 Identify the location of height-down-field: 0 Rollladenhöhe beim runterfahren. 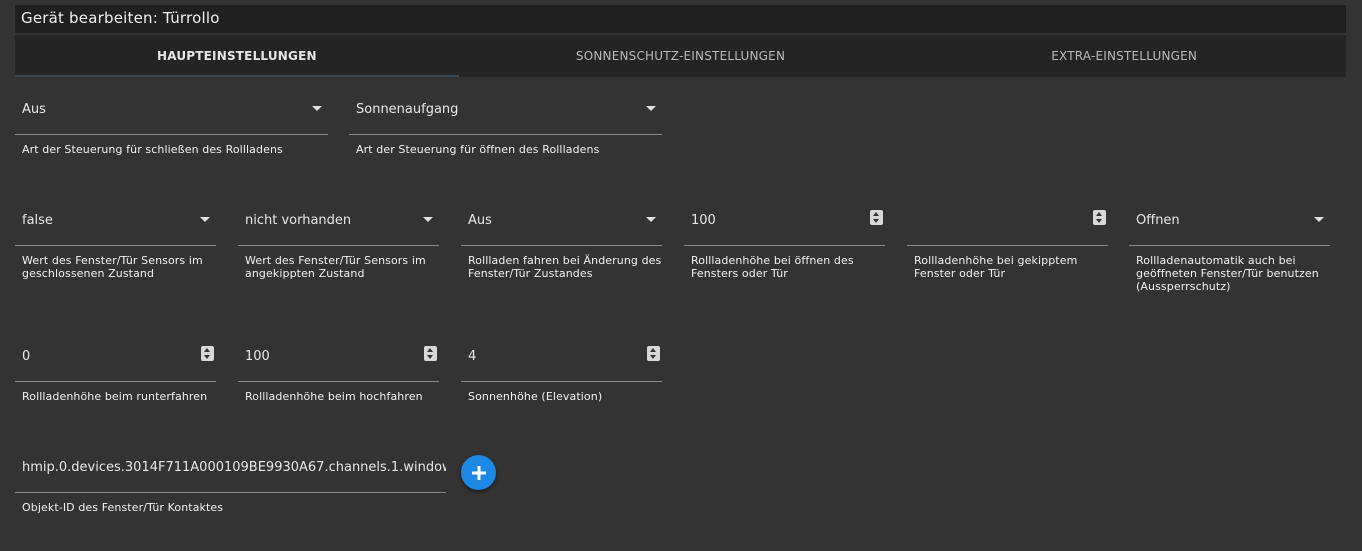
(115, 369).